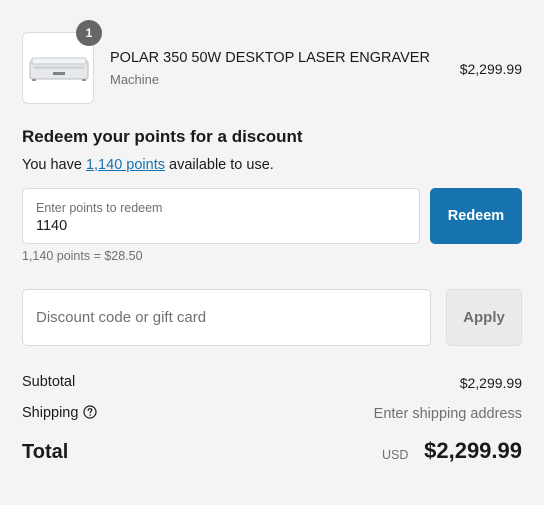 The width and height of the screenshot is (544, 505). I want to click on points-conversion-note: 1,140 points = $28.50, so click(82, 256).